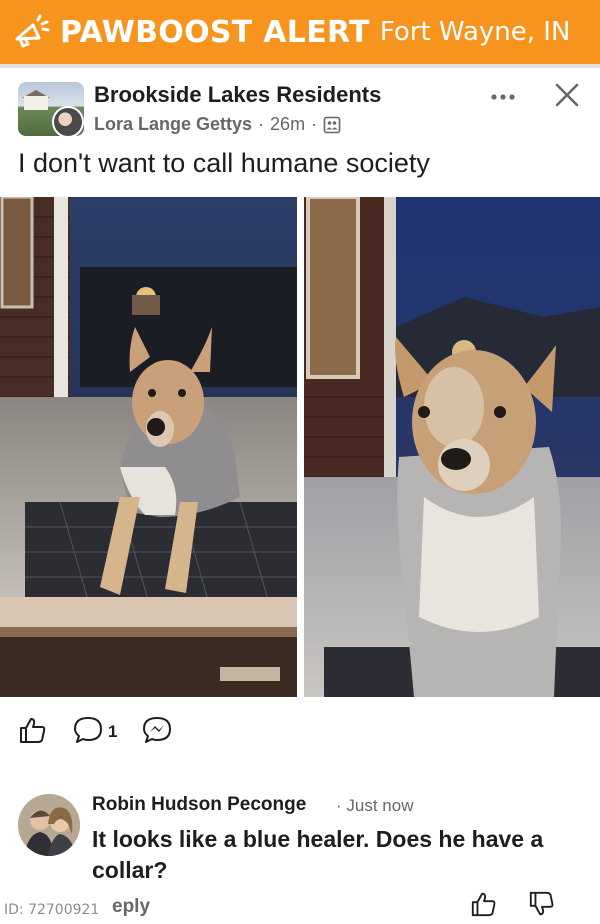 The image size is (600, 924). What do you see at coordinates (300, 66) in the screenshot?
I see `header-divider` at bounding box center [300, 66].